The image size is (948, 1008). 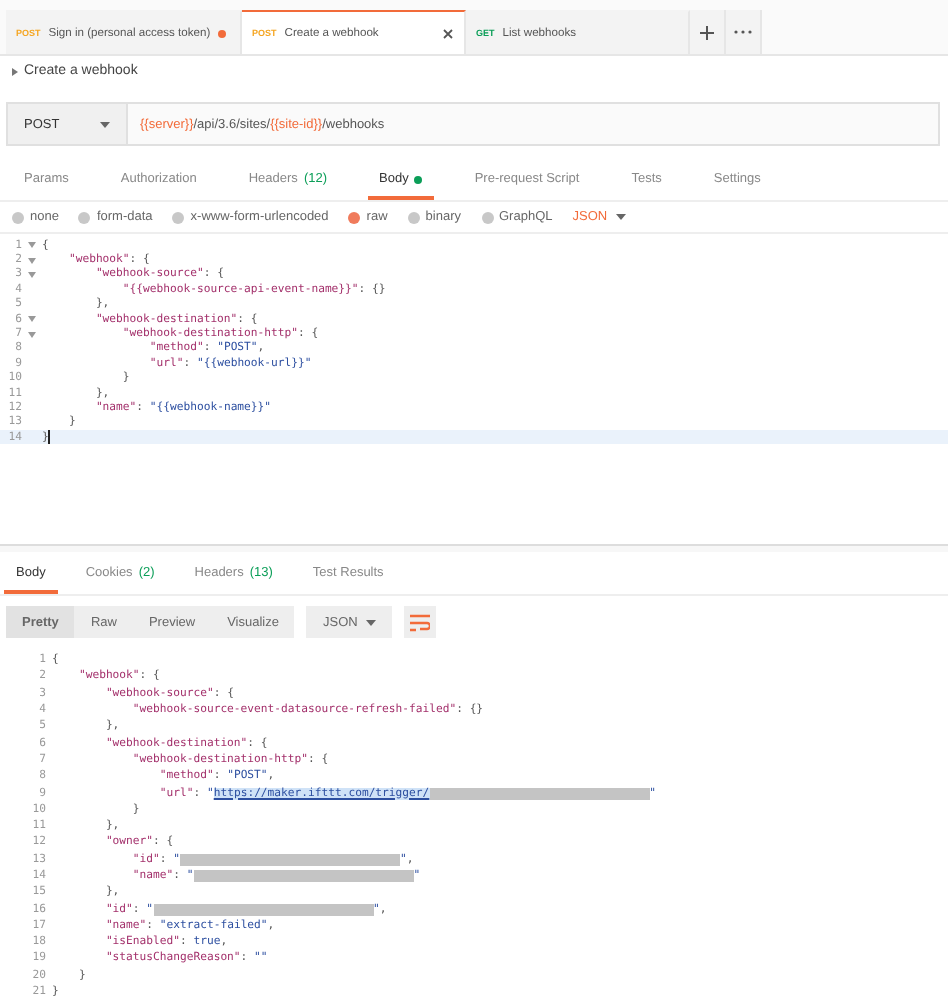 What do you see at coordinates (49, 437) in the screenshot?
I see `text-cursor` at bounding box center [49, 437].